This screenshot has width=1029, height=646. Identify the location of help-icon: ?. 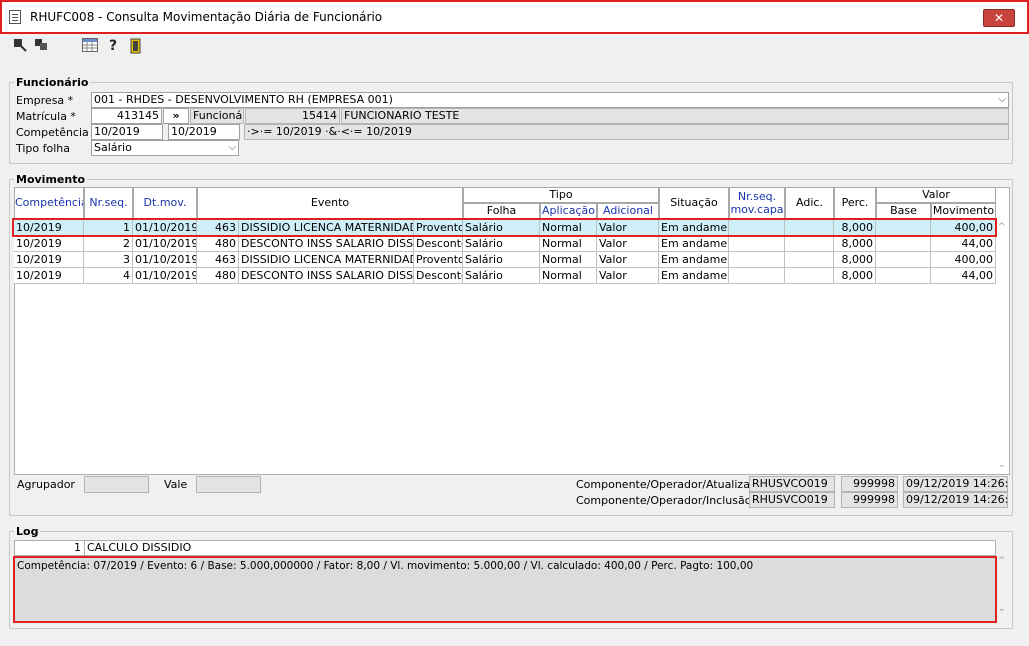
(113, 46).